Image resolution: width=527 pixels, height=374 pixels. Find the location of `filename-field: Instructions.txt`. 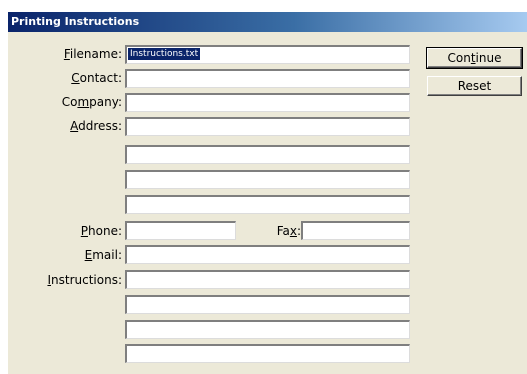

filename-field: Instructions.txt is located at coordinates (267, 54).